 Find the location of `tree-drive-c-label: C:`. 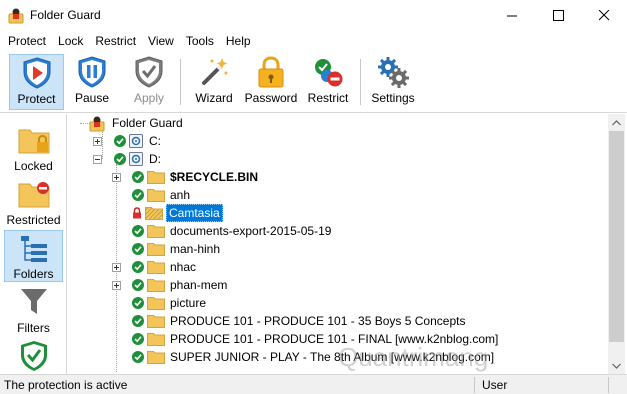

tree-drive-c-label: C: is located at coordinates (155, 141).